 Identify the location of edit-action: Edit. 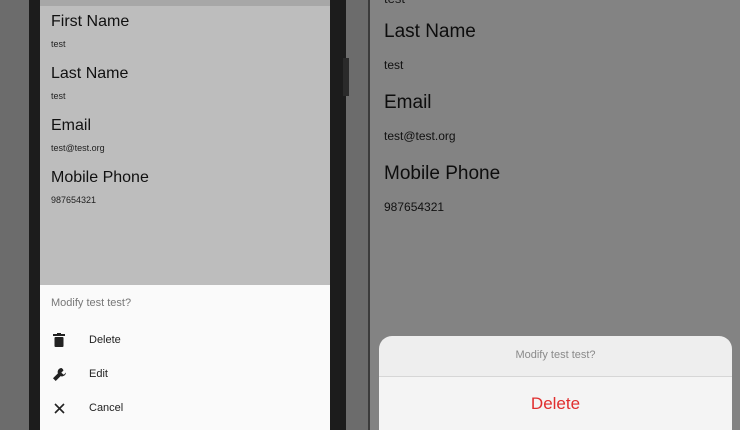
(185, 374).